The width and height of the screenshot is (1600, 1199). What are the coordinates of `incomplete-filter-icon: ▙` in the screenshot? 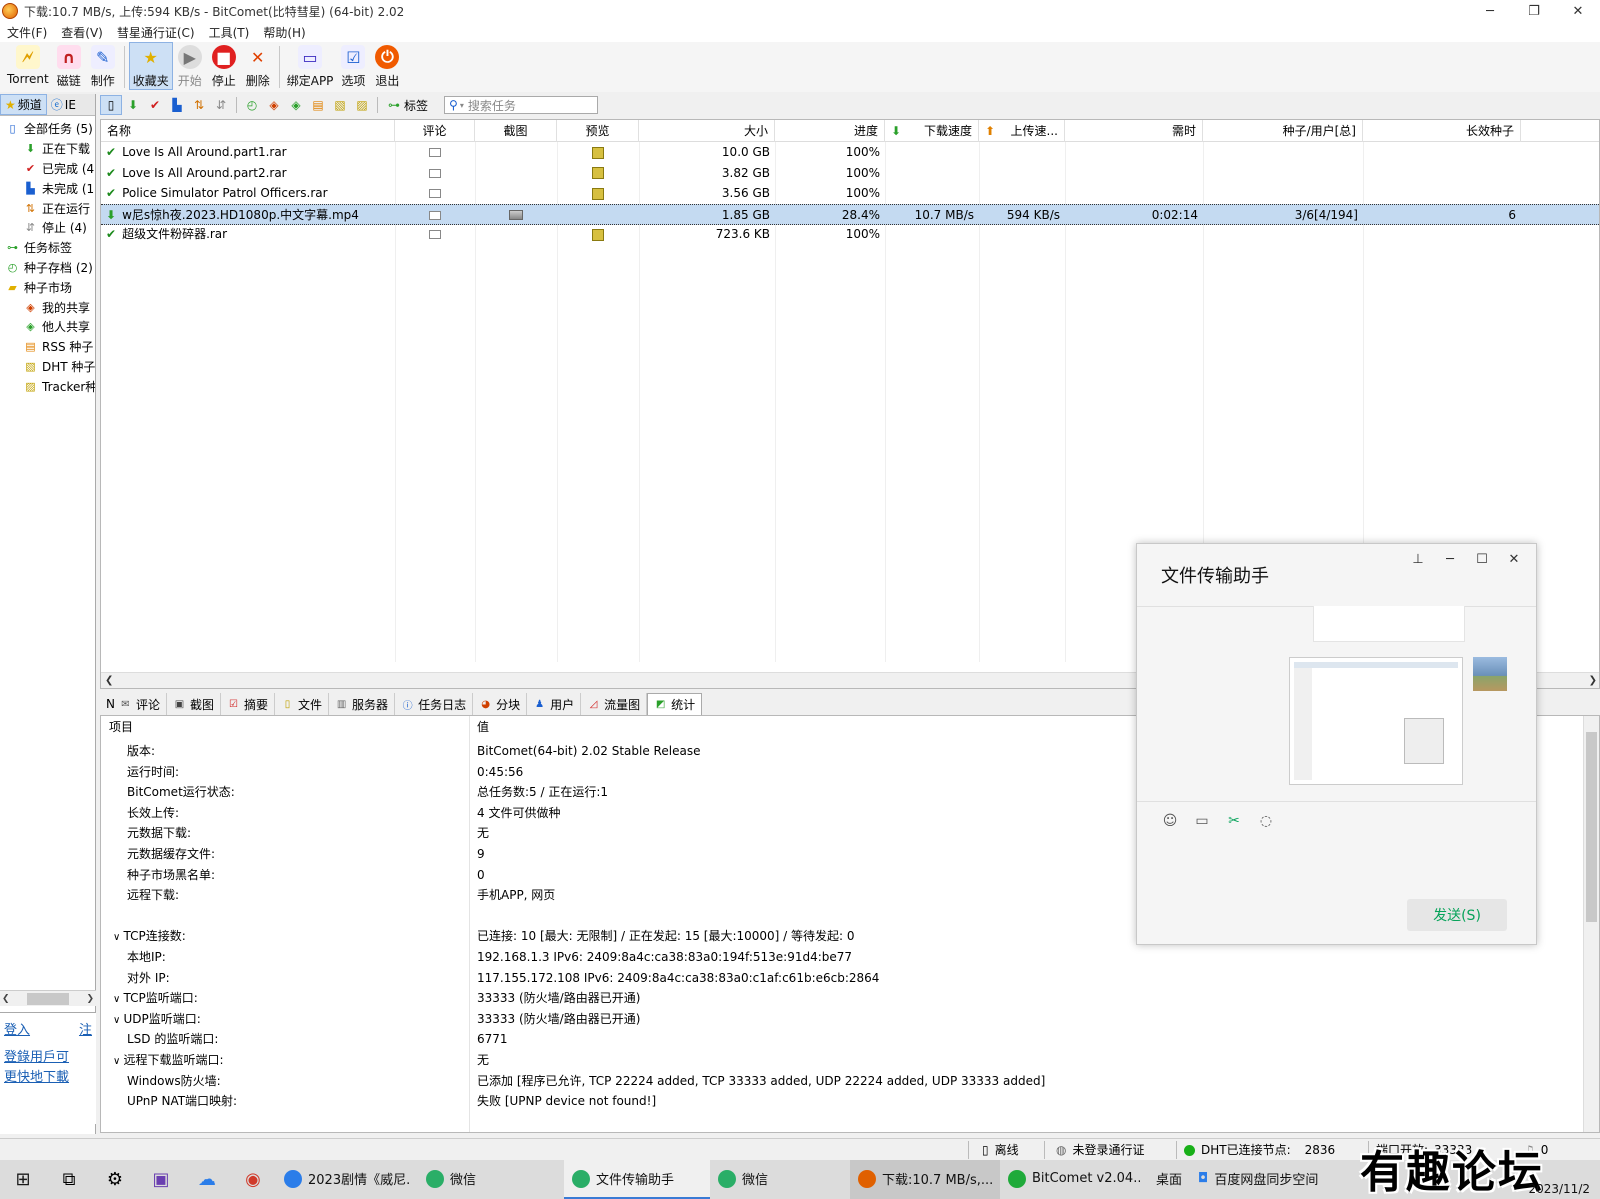 It's located at (177, 105).